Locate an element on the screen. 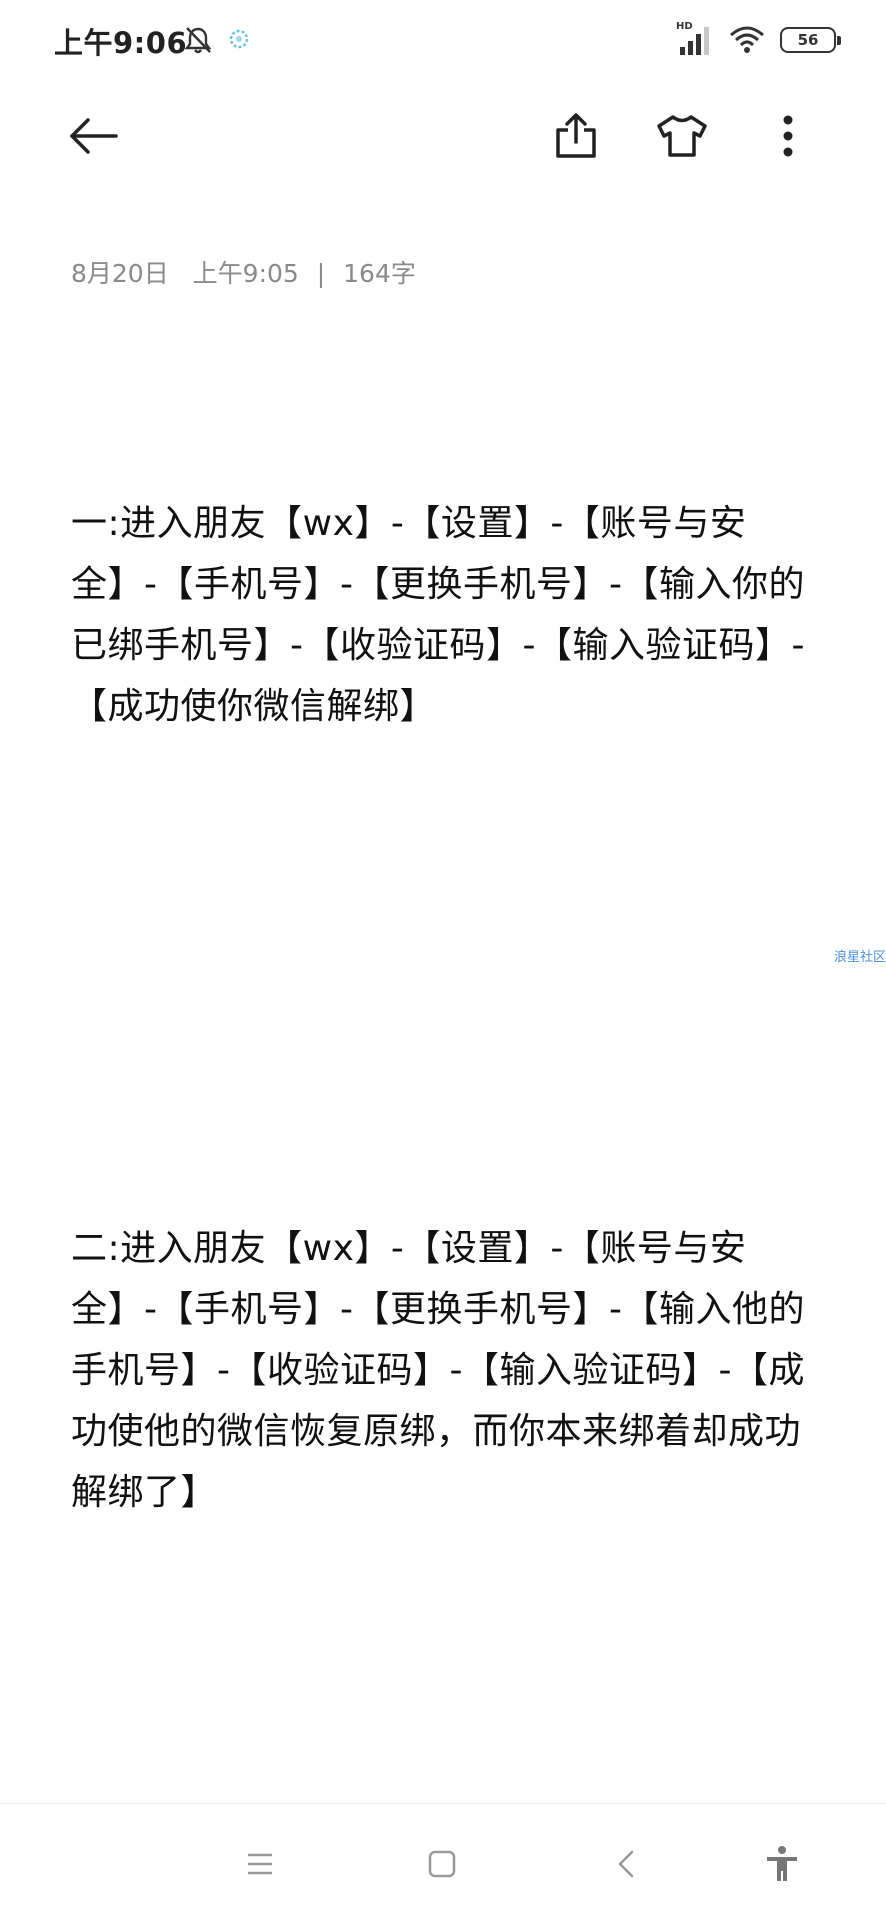 This screenshot has height=1920, width=886. more-vertical-icon is located at coordinates (788, 136).